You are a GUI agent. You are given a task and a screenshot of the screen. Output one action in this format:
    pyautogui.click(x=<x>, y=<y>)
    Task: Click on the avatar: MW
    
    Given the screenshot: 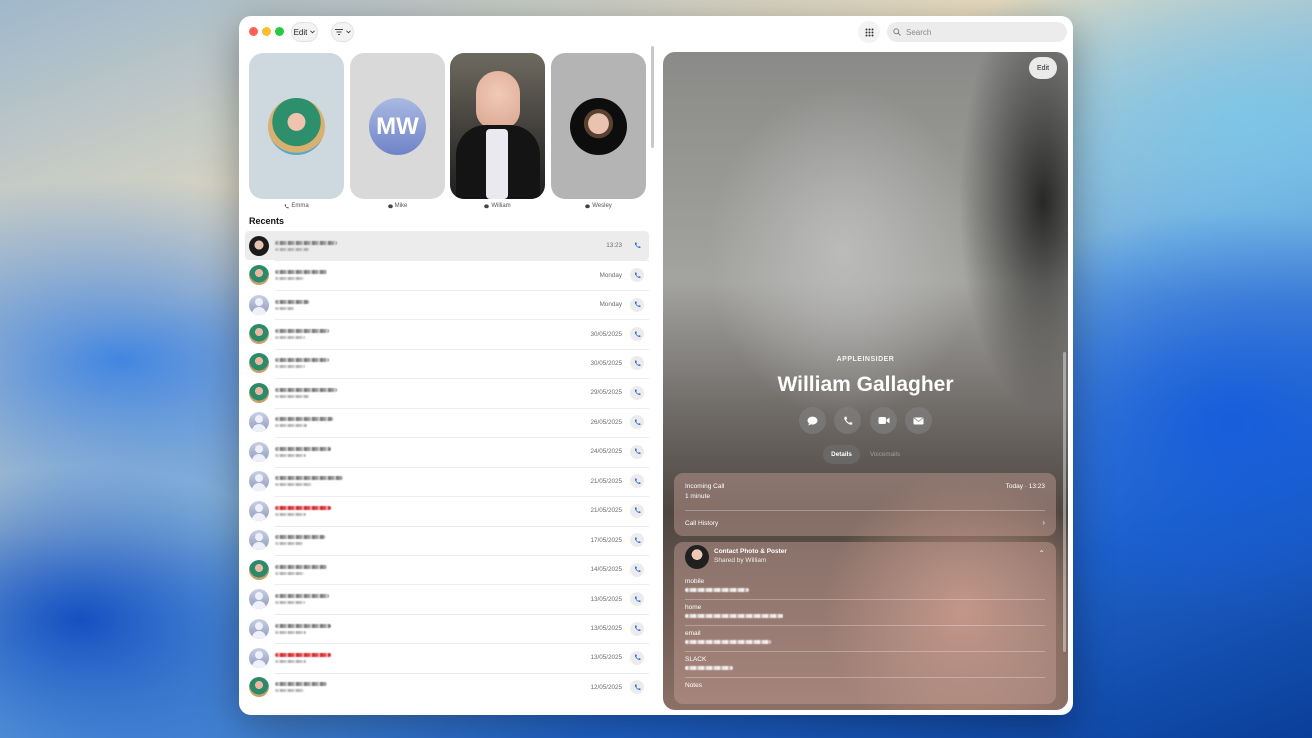 What is the action you would take?
    pyautogui.click(x=397, y=126)
    